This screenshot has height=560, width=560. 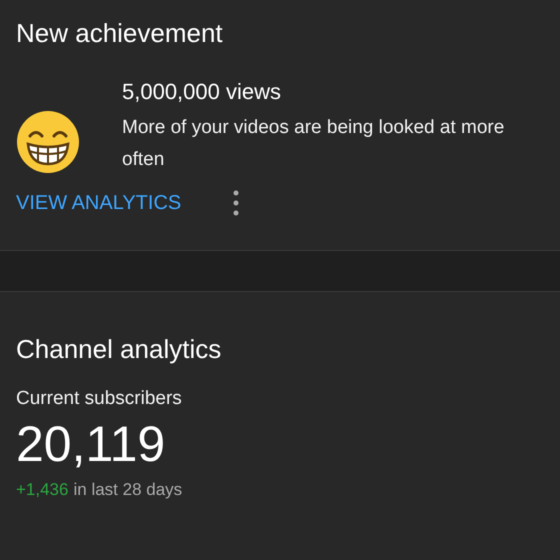 What do you see at coordinates (120, 33) in the screenshot?
I see `card-title: New achievement` at bounding box center [120, 33].